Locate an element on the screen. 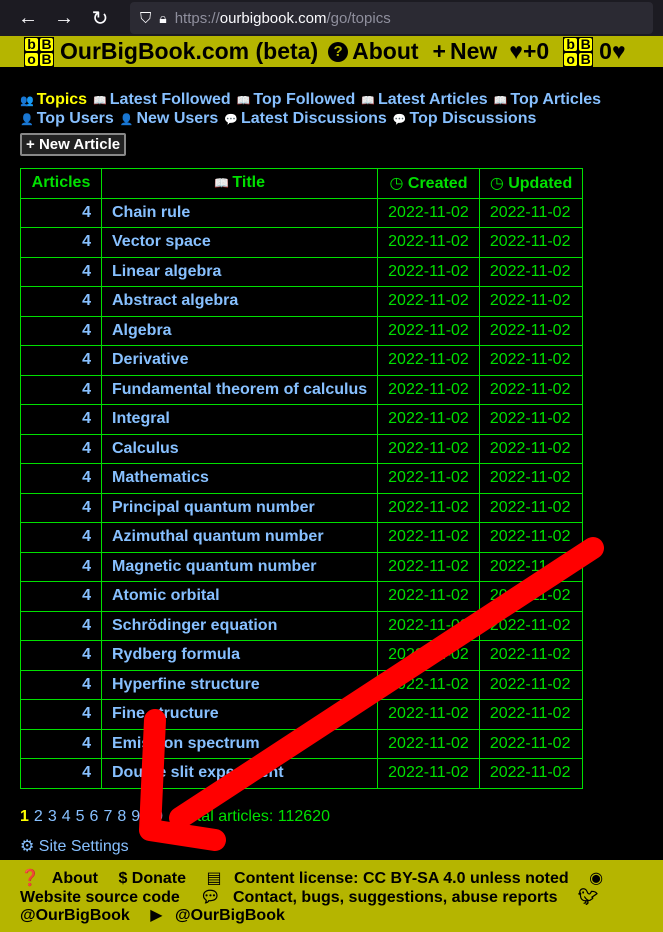 The width and height of the screenshot is (663, 932). topic-title-link: Algebra is located at coordinates (239, 330).